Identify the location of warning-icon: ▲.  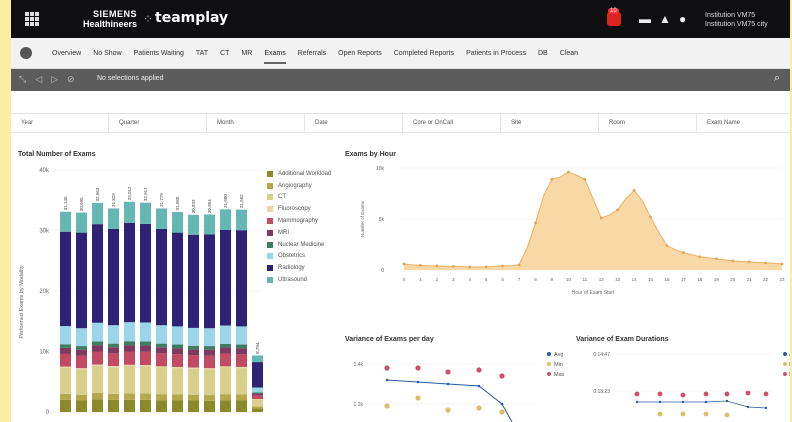
(665, 19).